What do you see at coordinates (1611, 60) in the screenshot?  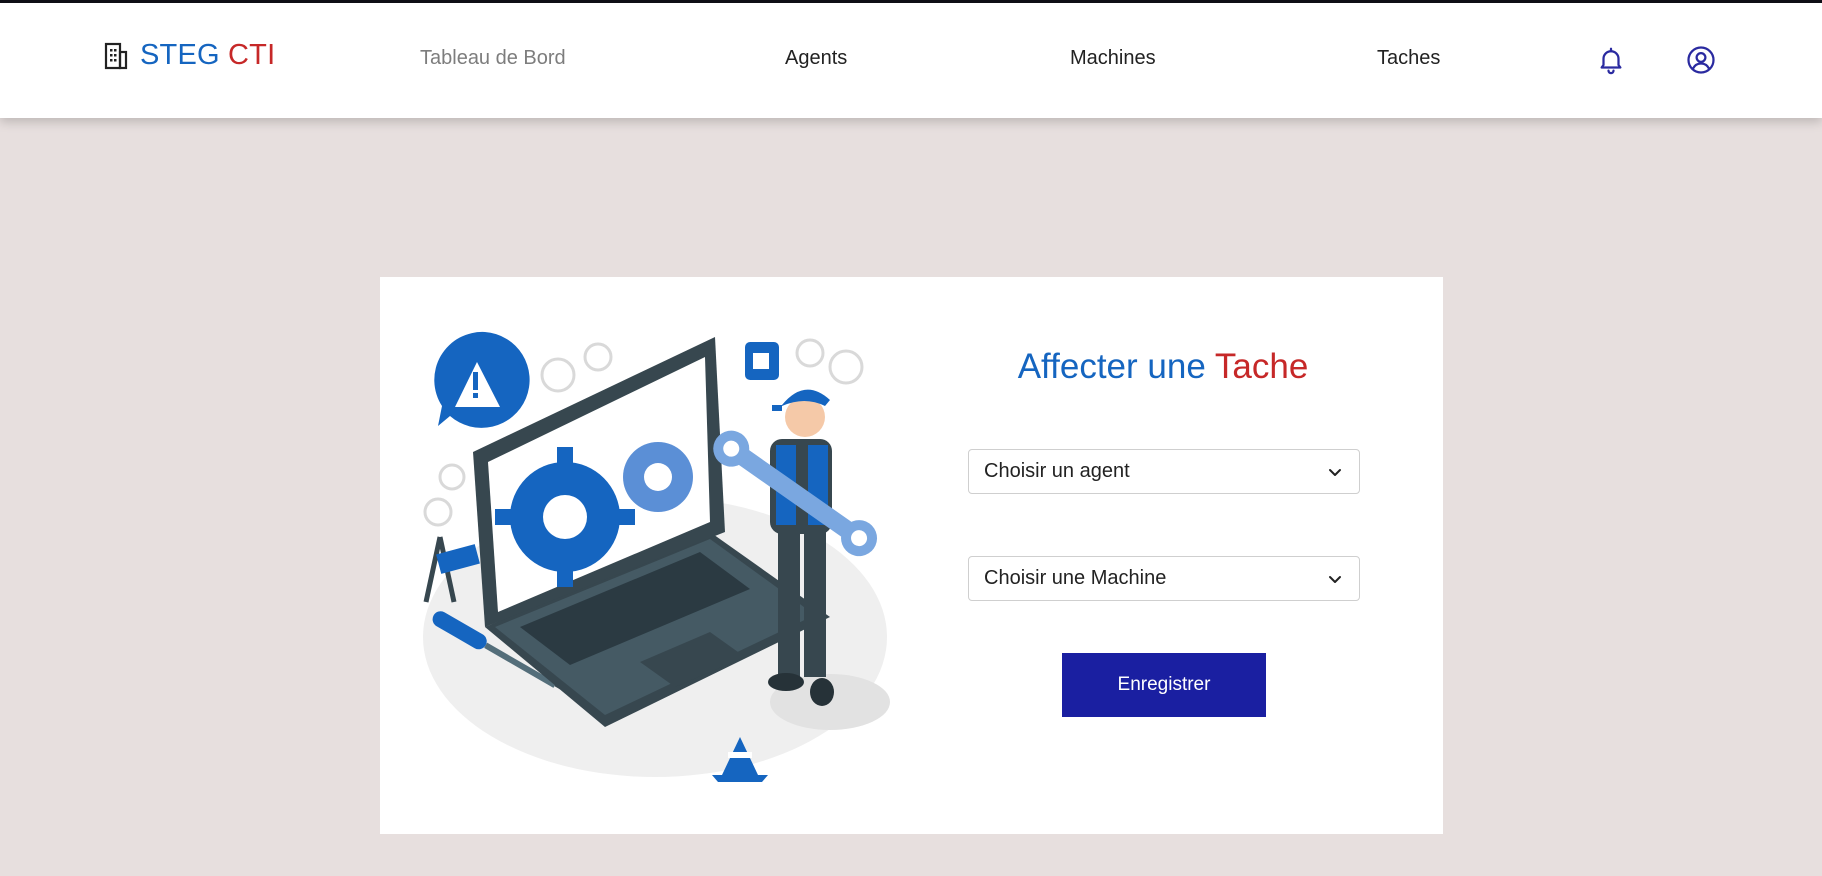 I see `bell-icon` at bounding box center [1611, 60].